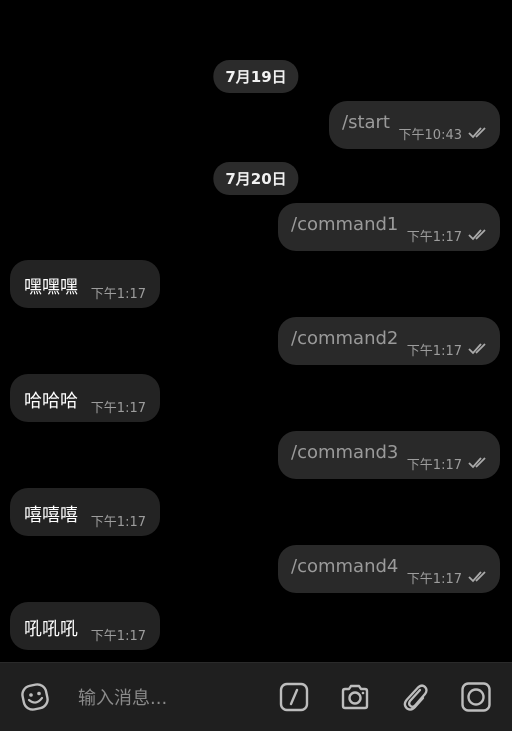 This screenshot has width=512, height=731. Describe the element at coordinates (415, 697) in the screenshot. I see `attach-icon` at that location.